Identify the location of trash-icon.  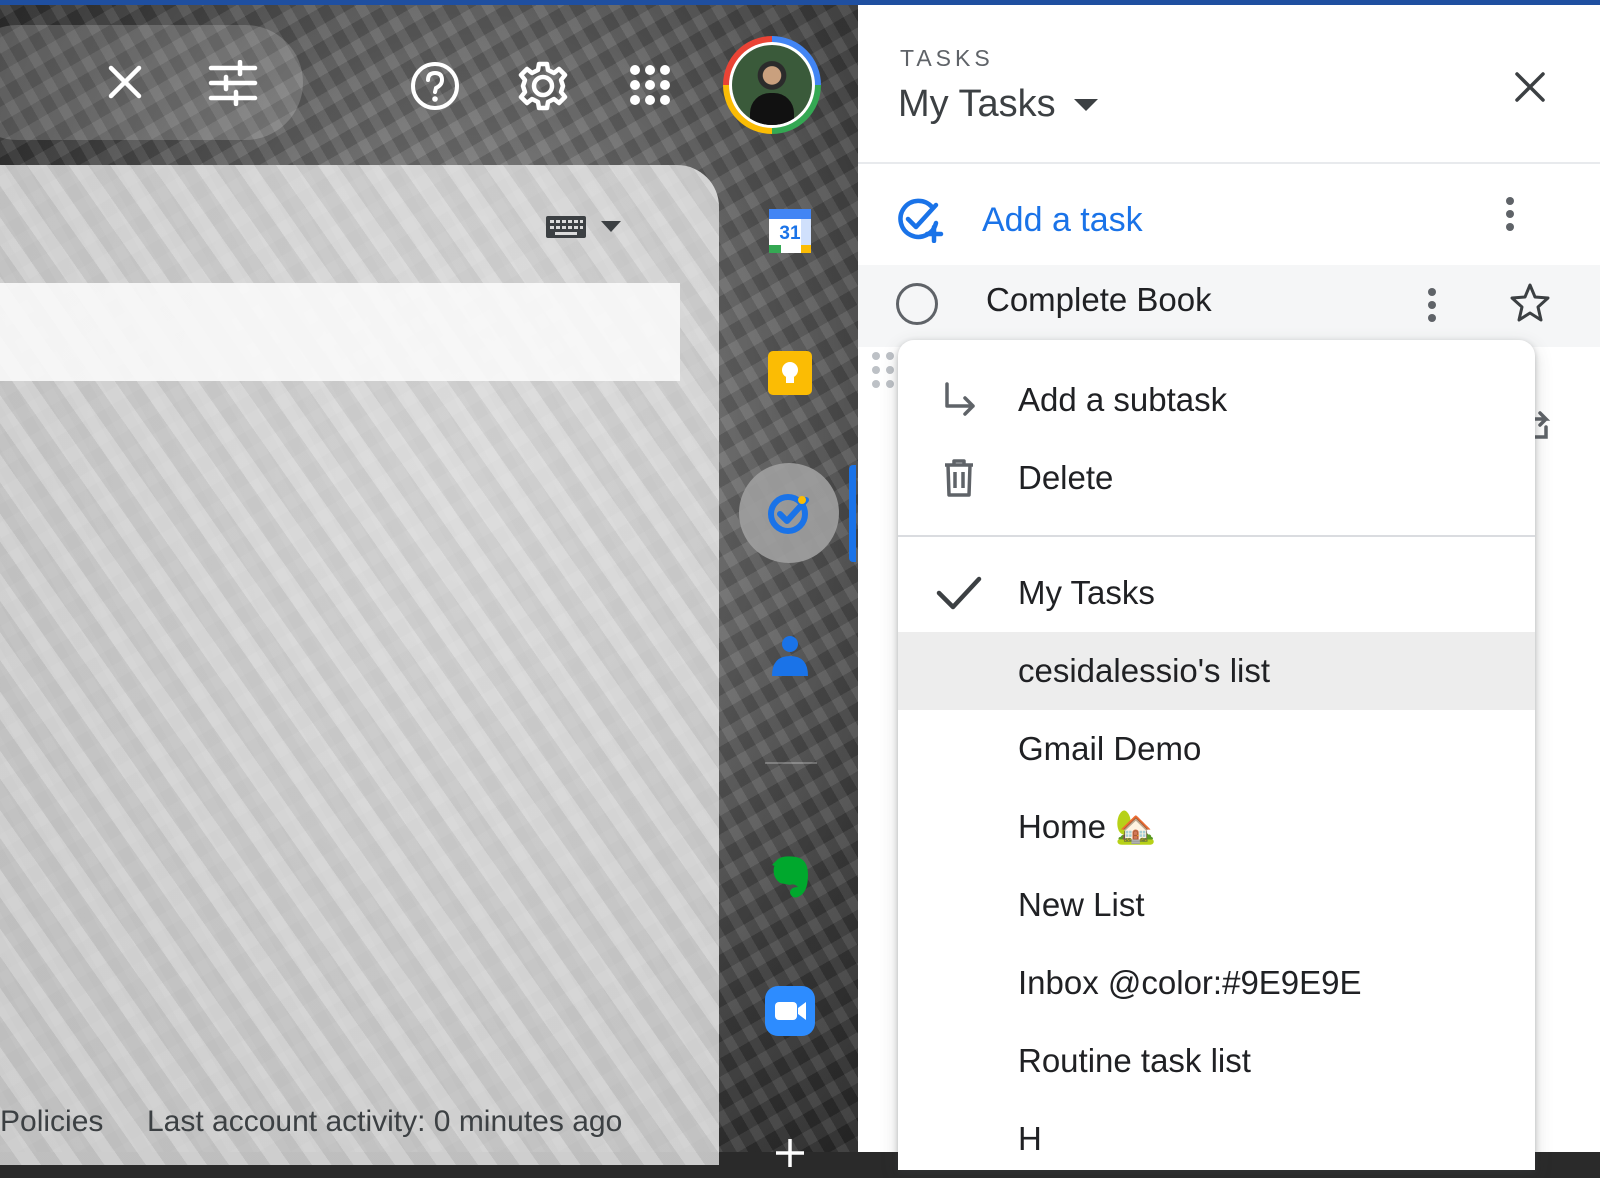
(959, 478).